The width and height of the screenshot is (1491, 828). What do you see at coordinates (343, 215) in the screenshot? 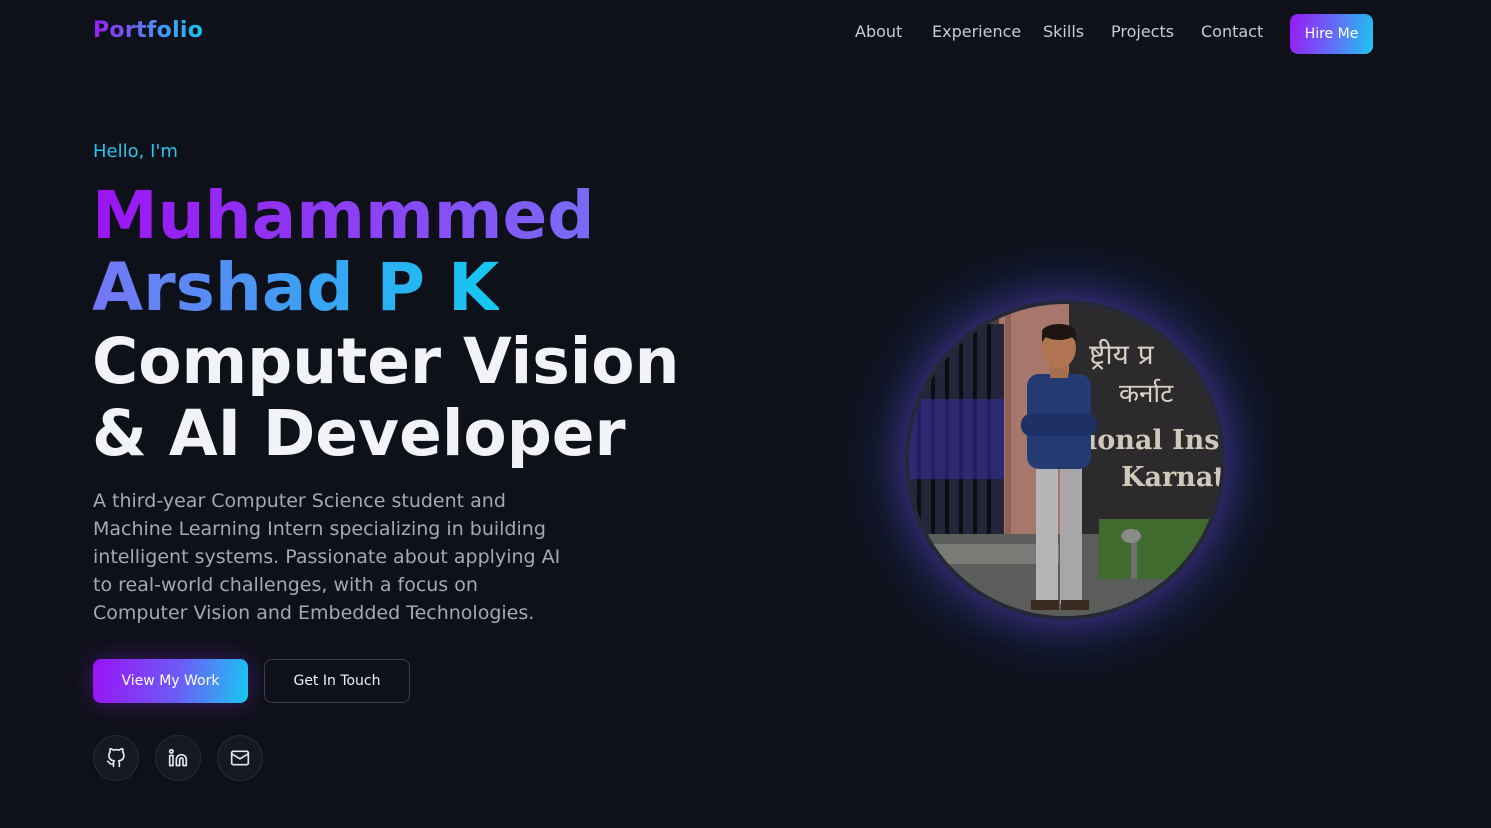
I see `name-first-line: Muhammmed` at bounding box center [343, 215].